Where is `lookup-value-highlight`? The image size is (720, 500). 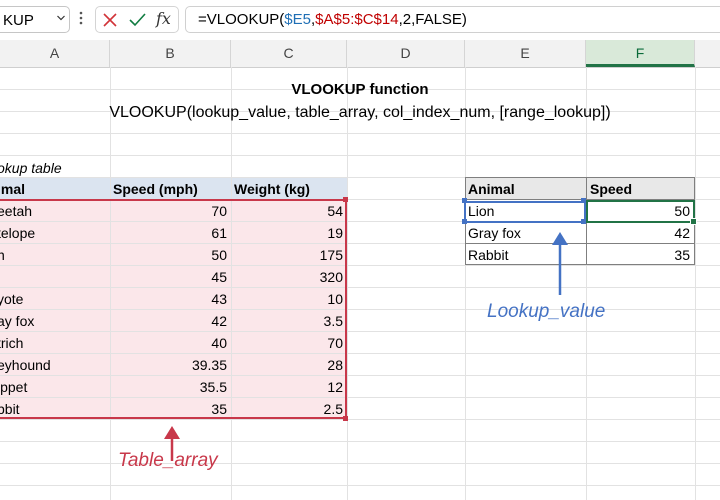 lookup-value-highlight is located at coordinates (525, 212).